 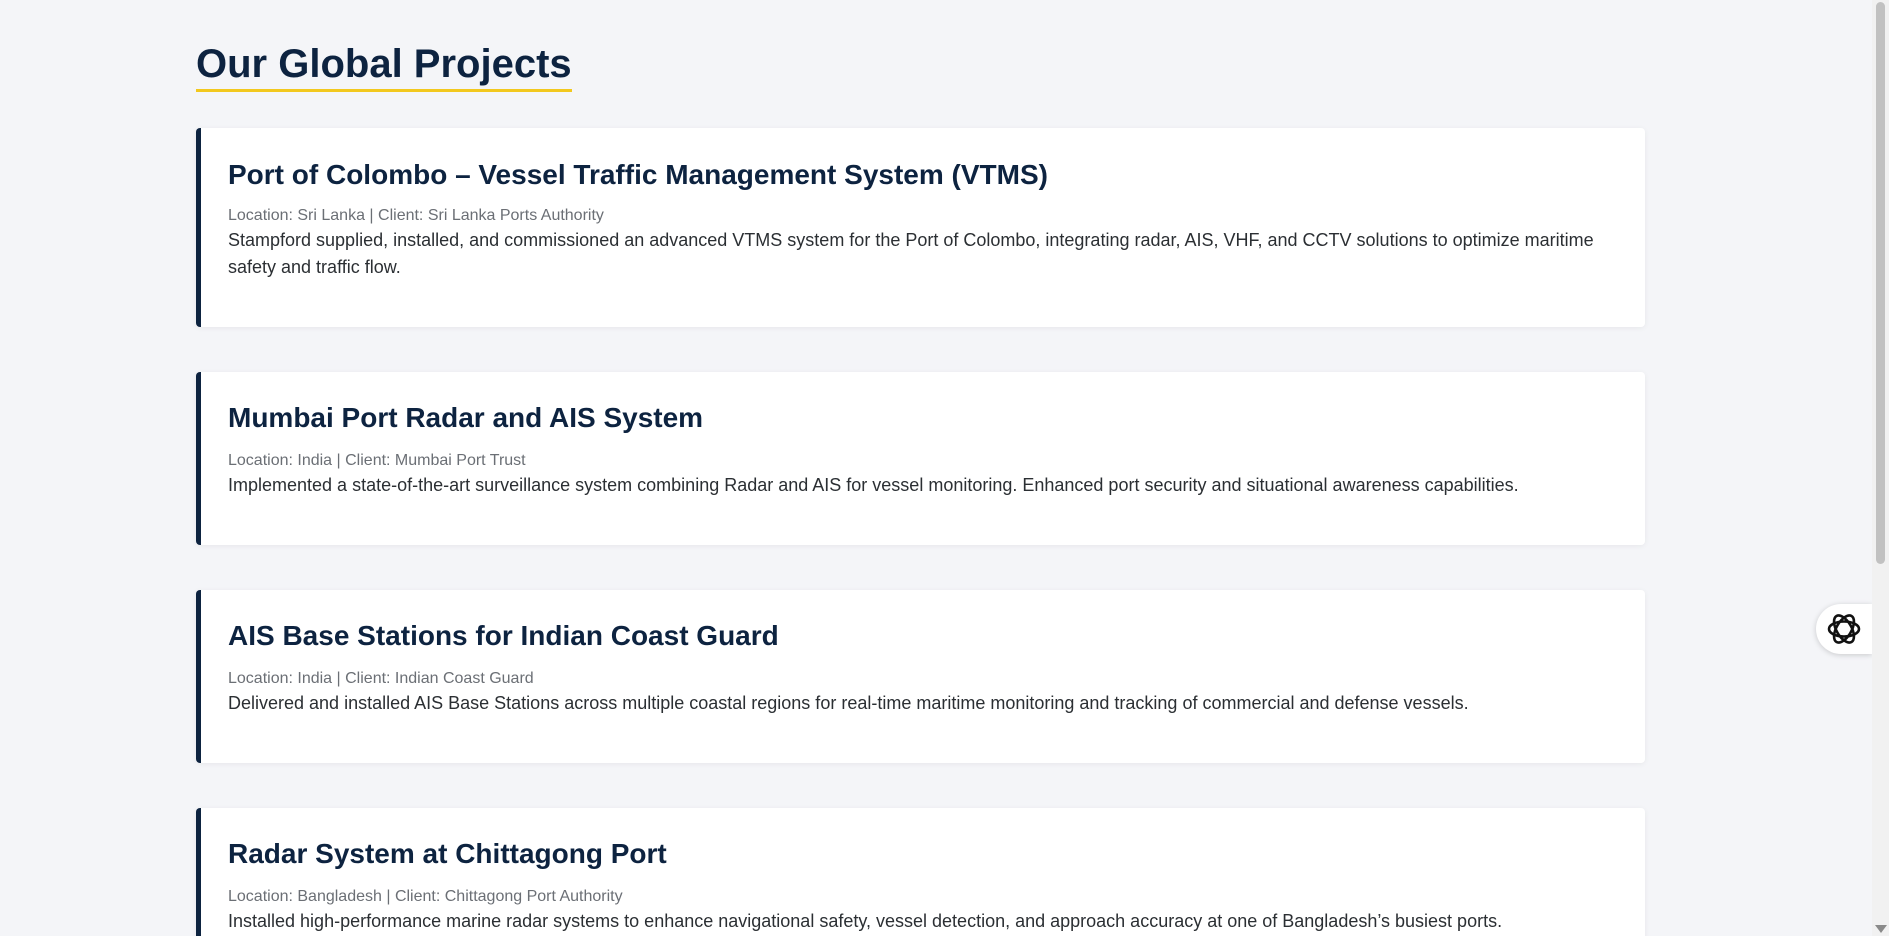 I want to click on project-title: Radar System at Chittagong Port, so click(x=447, y=853).